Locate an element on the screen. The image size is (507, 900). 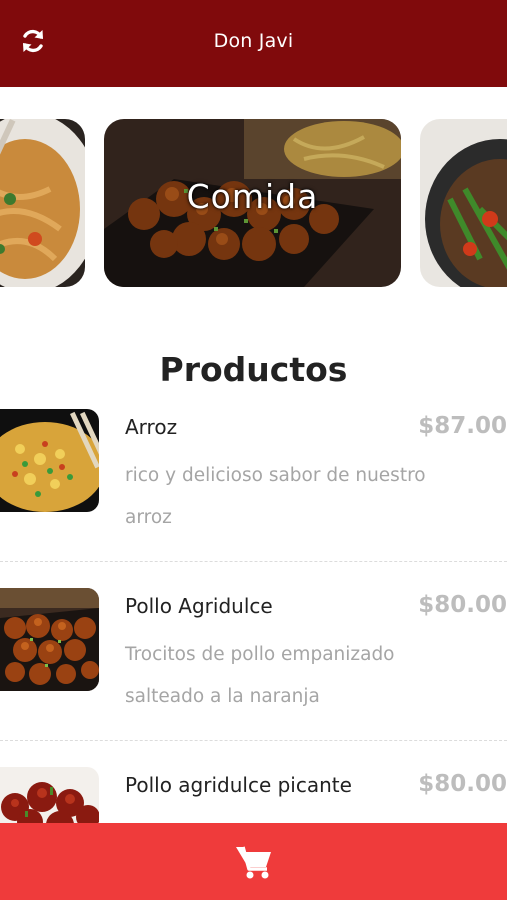
product-description-line: rico y delicioso sabor de nuestro is located at coordinates (275, 475).